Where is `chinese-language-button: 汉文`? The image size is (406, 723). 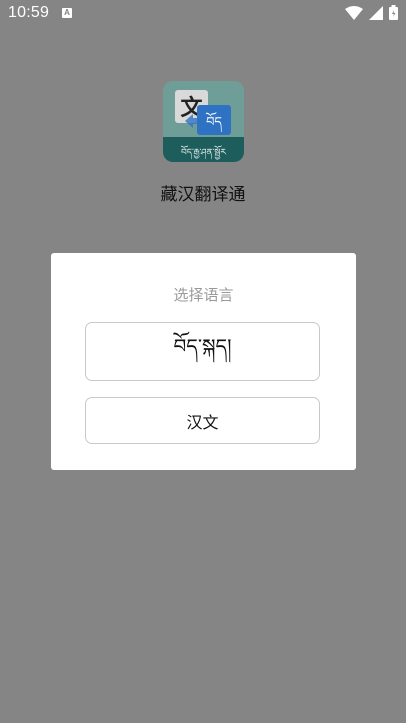
chinese-language-button: 汉文 is located at coordinates (202, 420).